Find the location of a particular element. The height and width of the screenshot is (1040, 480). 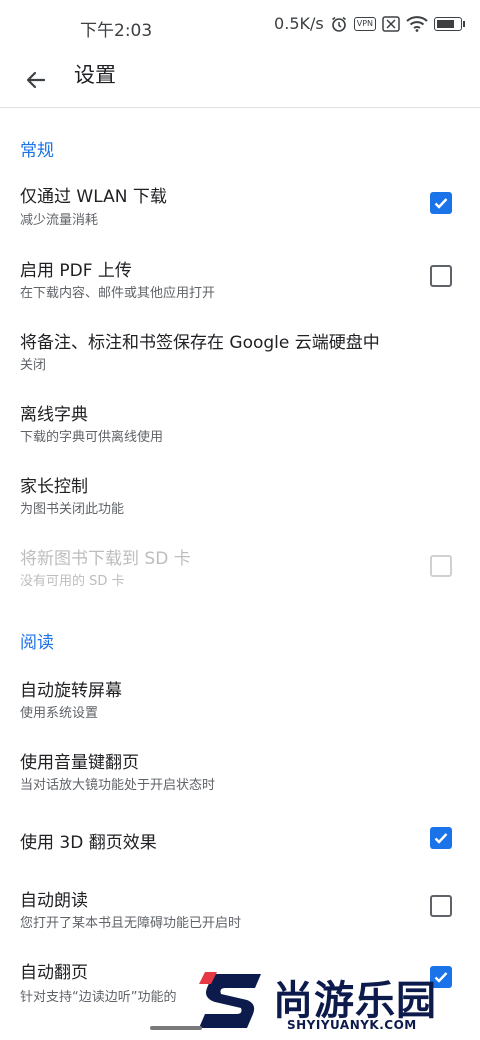

setting-subtitle: 为图书关闭此功能 is located at coordinates (72, 509).